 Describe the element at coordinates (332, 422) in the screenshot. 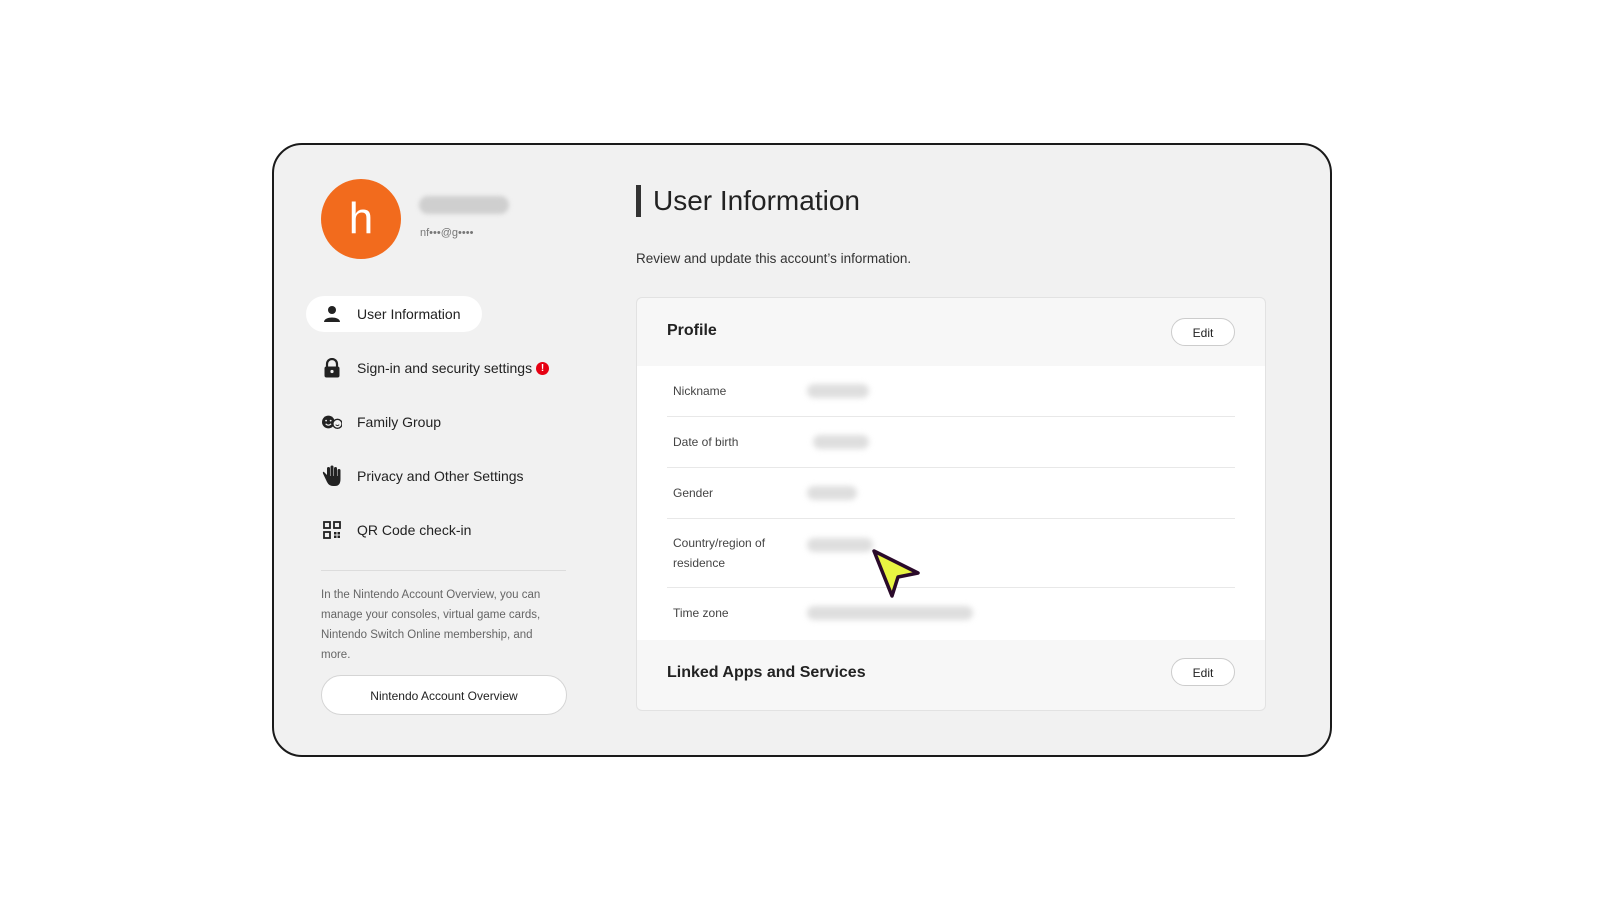

I see `family-icon` at that location.